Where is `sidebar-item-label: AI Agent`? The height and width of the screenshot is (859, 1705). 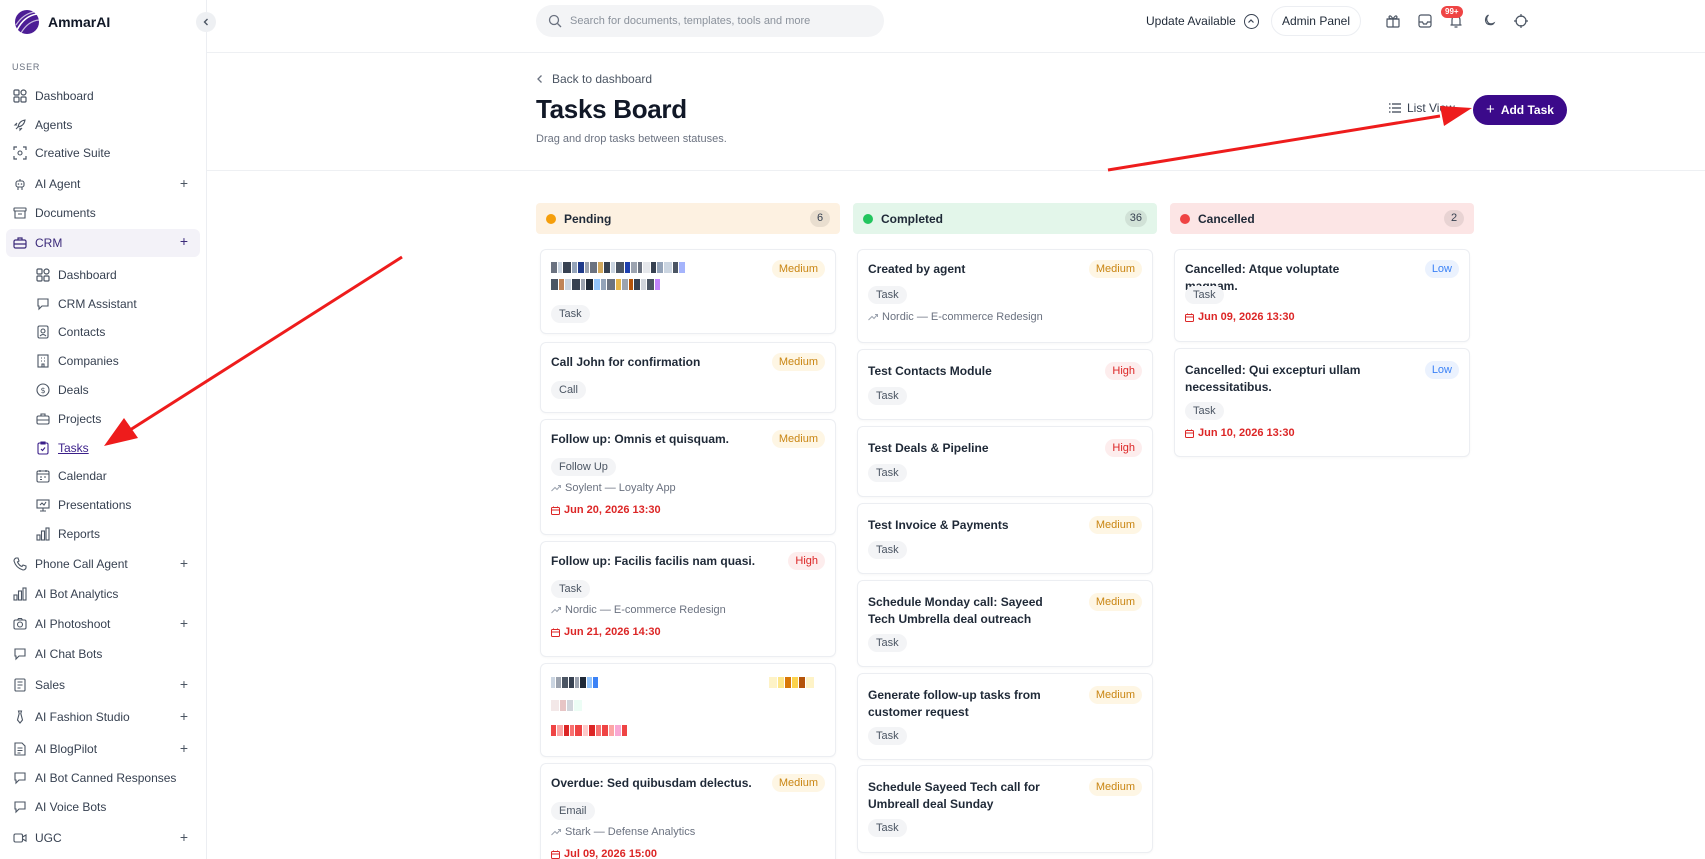 sidebar-item-label: AI Agent is located at coordinates (58, 184).